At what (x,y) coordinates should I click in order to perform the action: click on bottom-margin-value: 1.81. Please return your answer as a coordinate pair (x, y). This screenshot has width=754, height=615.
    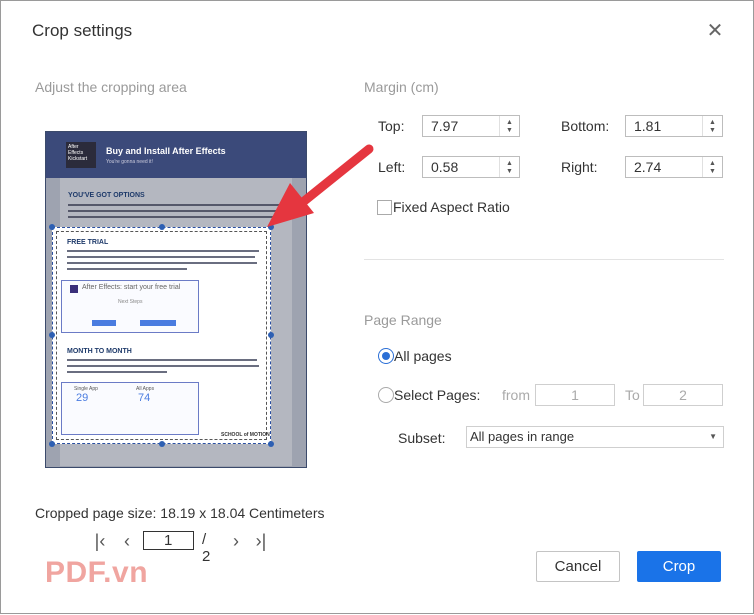
    Looking at the image, I should click on (648, 126).